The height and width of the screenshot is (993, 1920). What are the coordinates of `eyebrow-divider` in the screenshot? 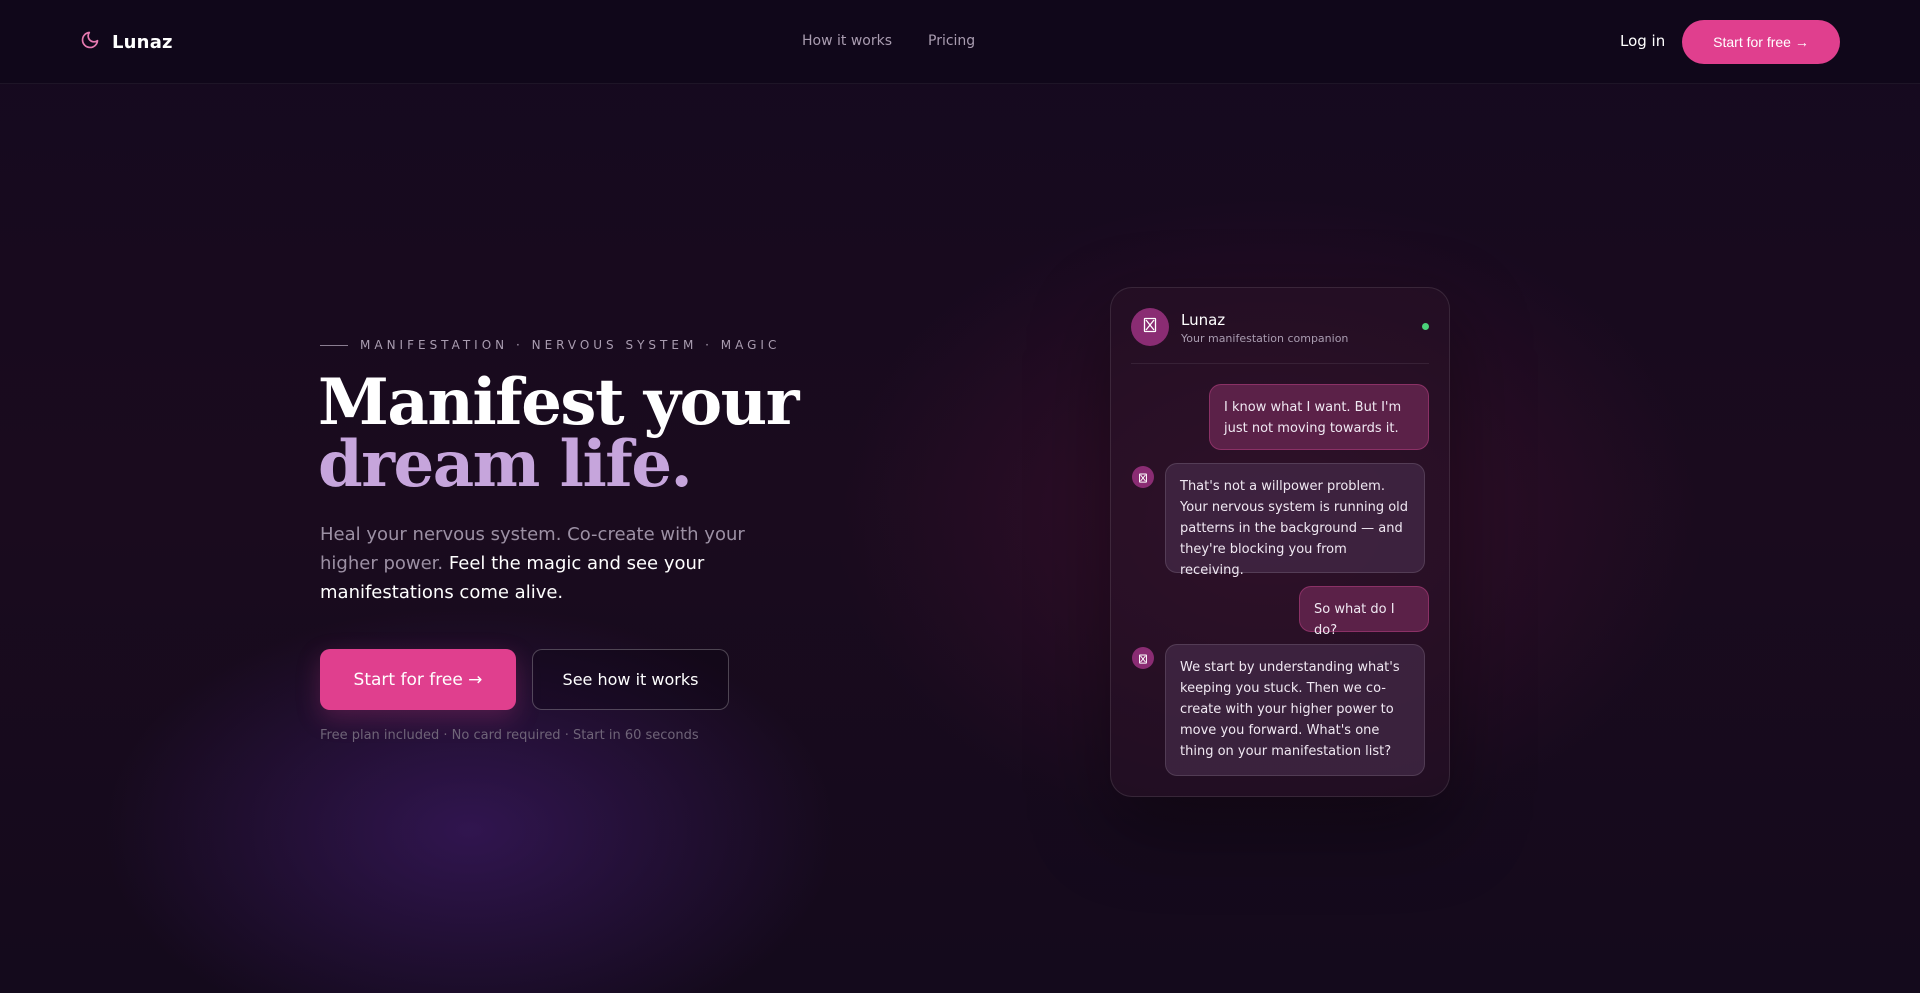 It's located at (334, 345).